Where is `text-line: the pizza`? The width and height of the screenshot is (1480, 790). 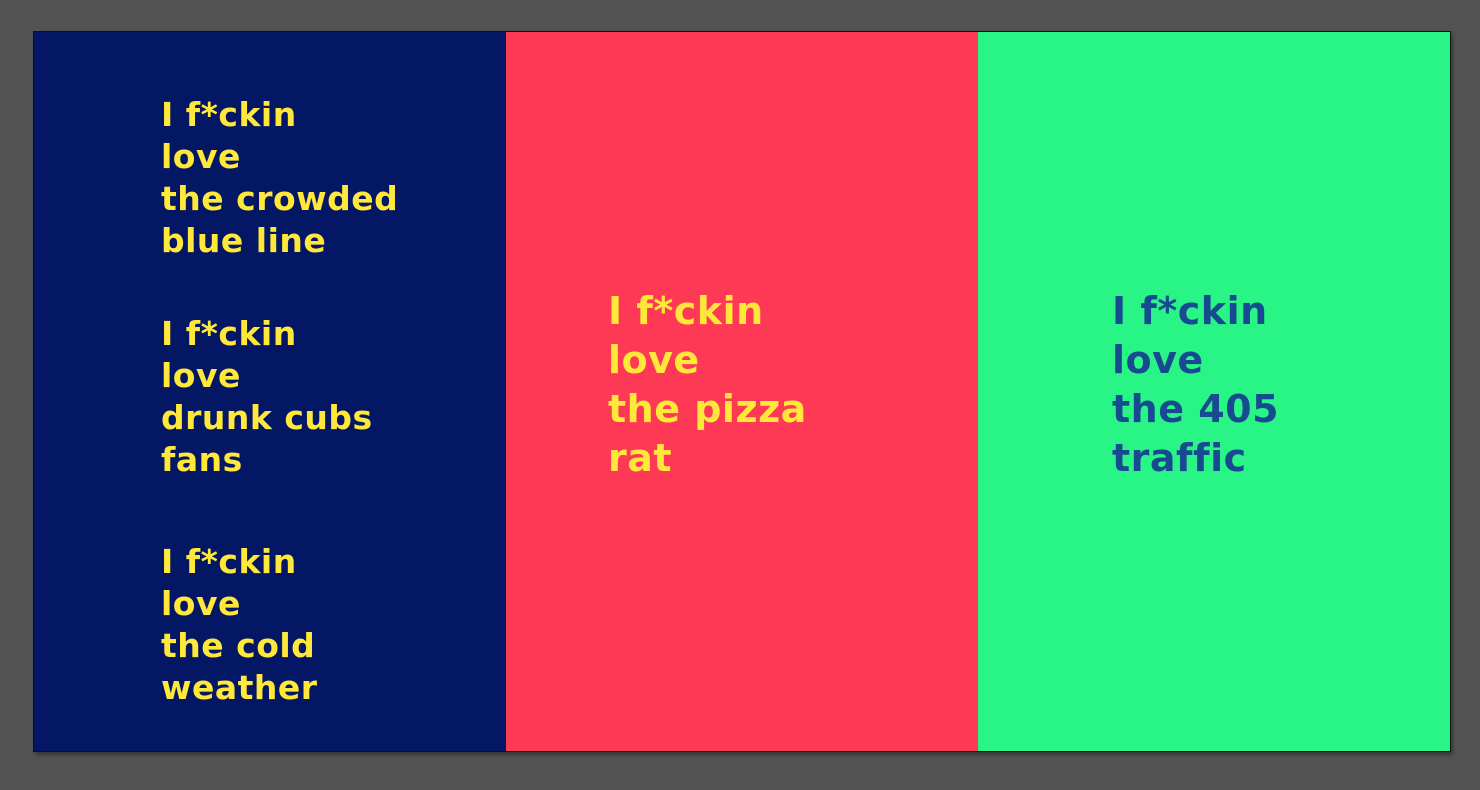 text-line: the pizza is located at coordinates (707, 409).